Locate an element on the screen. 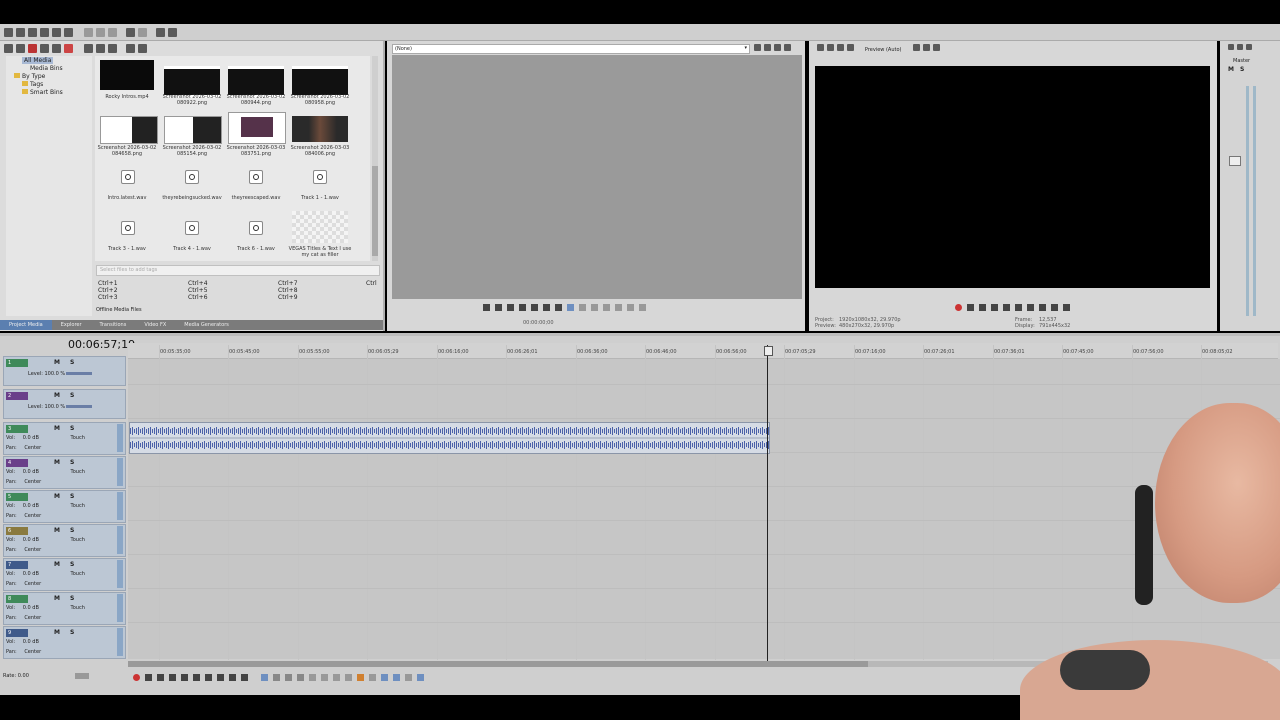 The width and height of the screenshot is (1280, 720). zoom-tool-icon is located at coordinates (300, 677).